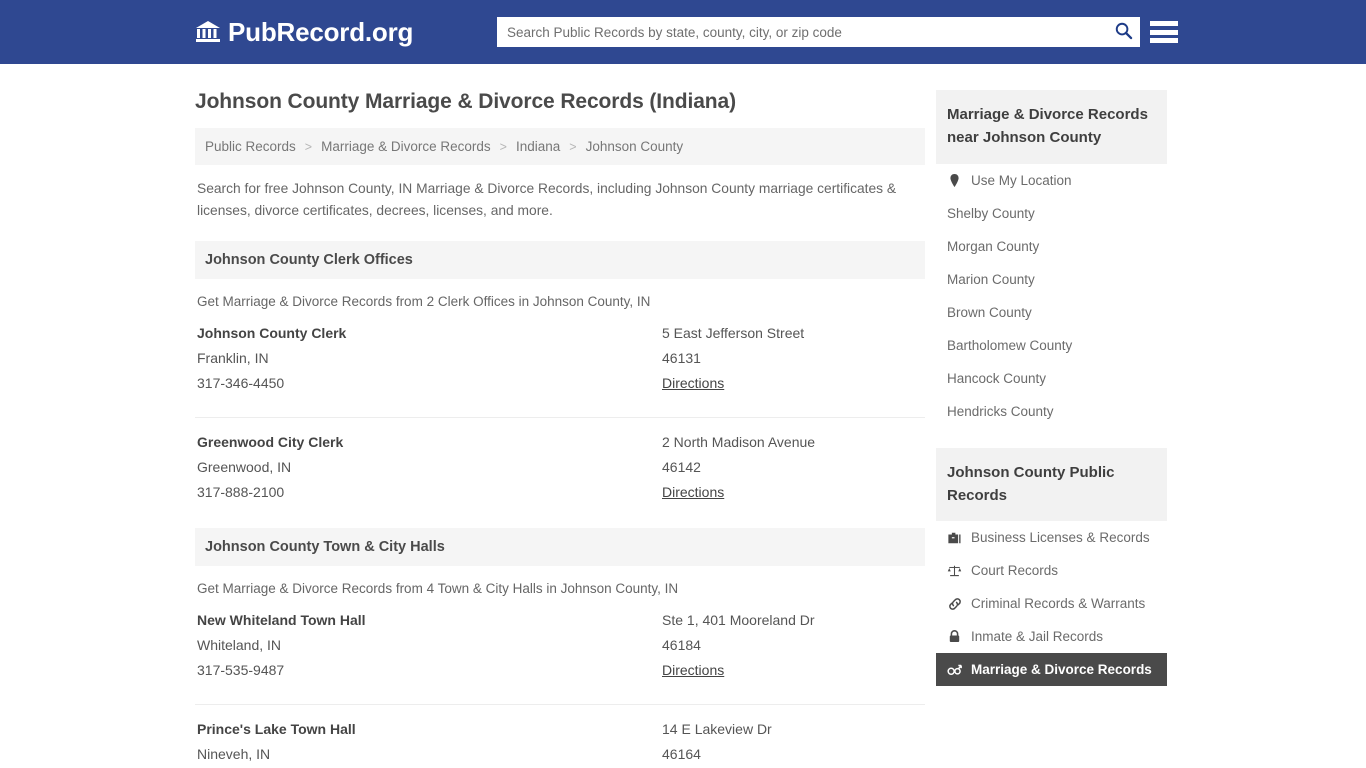 This screenshot has height=768, width=1366. What do you see at coordinates (1010, 345) in the screenshot?
I see `sidebar-item-label: Bartholomew County` at bounding box center [1010, 345].